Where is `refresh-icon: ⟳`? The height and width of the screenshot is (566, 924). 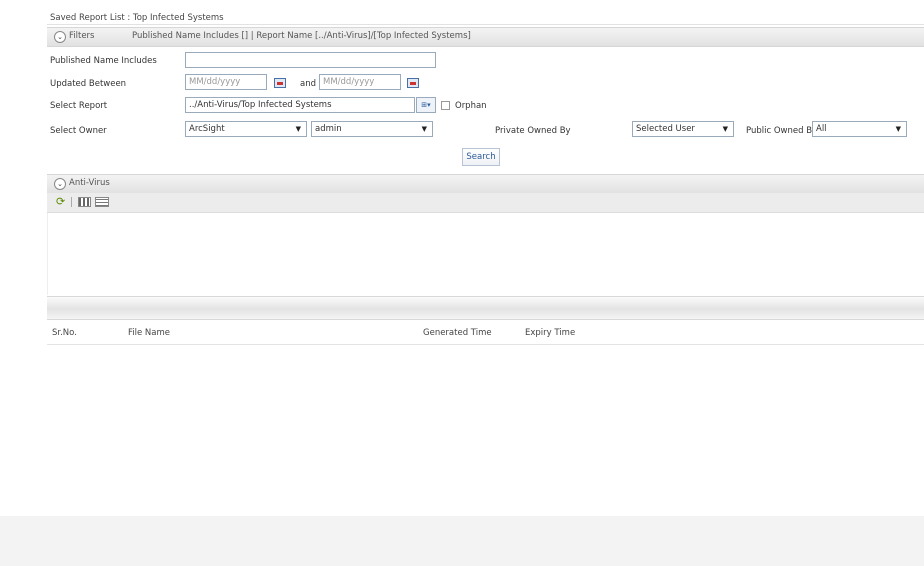 refresh-icon: ⟳ is located at coordinates (61, 201).